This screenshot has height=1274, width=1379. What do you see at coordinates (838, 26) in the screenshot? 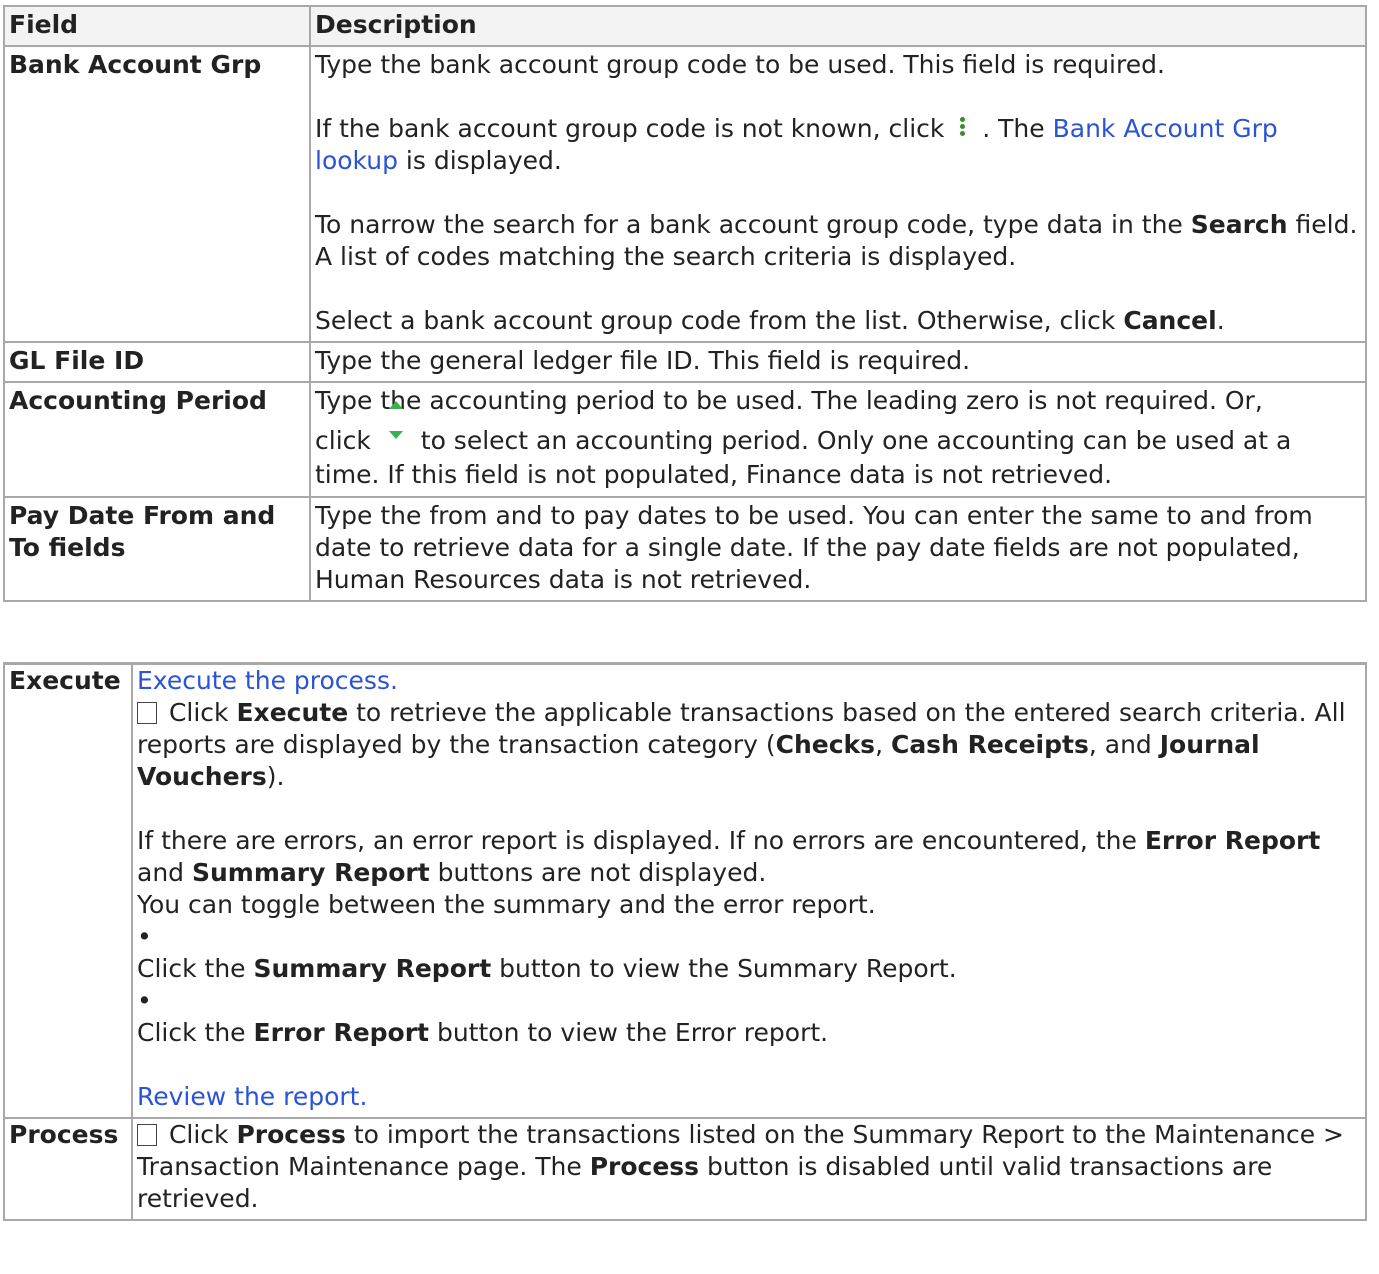
I see `description-column-header: Description` at bounding box center [838, 26].